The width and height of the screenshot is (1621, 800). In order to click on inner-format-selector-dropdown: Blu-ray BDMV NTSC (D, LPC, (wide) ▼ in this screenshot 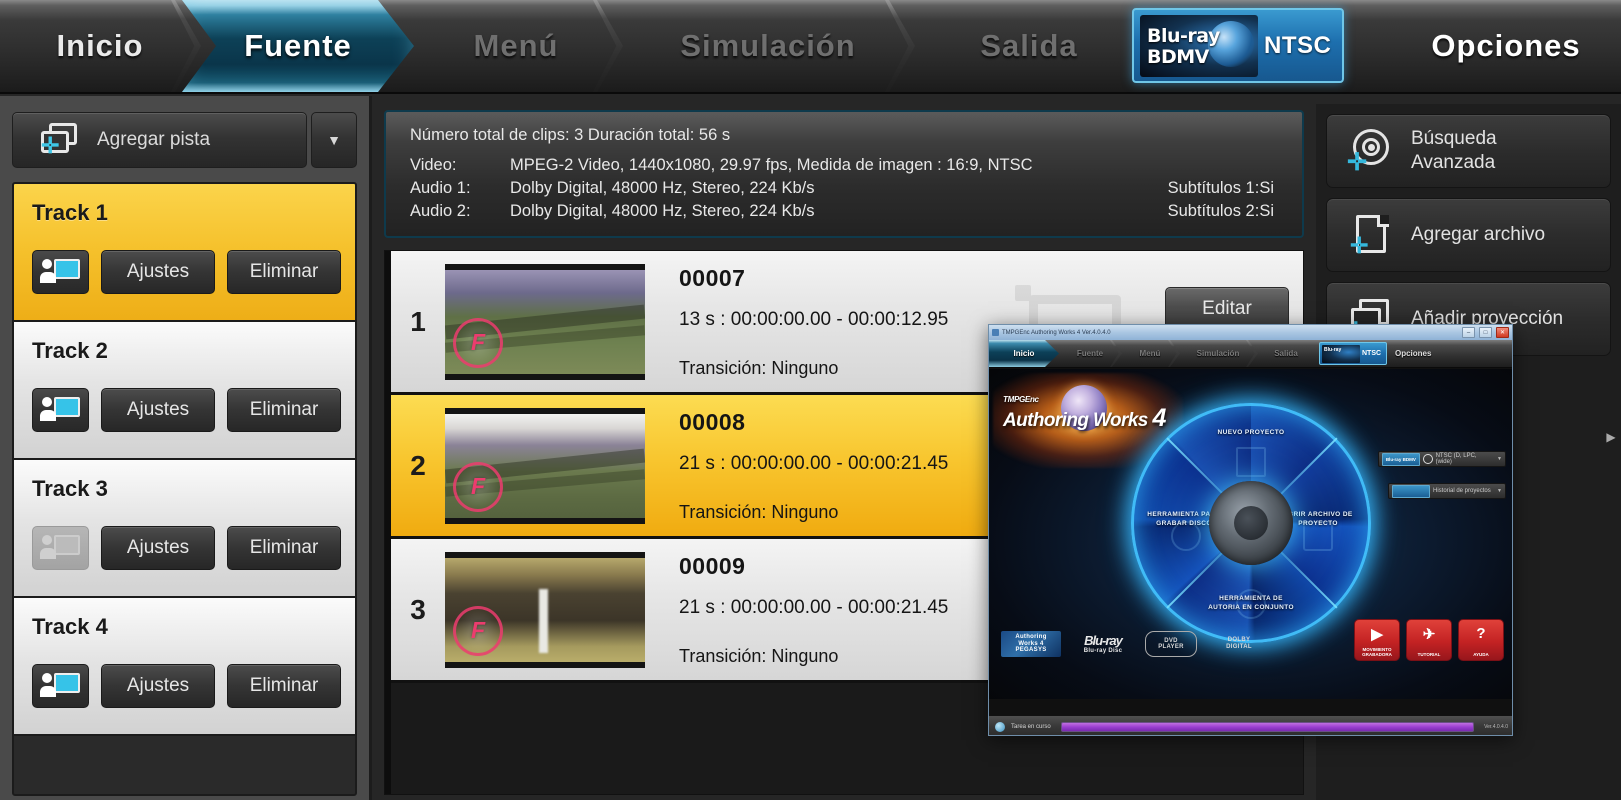, I will do `click(1442, 459)`.